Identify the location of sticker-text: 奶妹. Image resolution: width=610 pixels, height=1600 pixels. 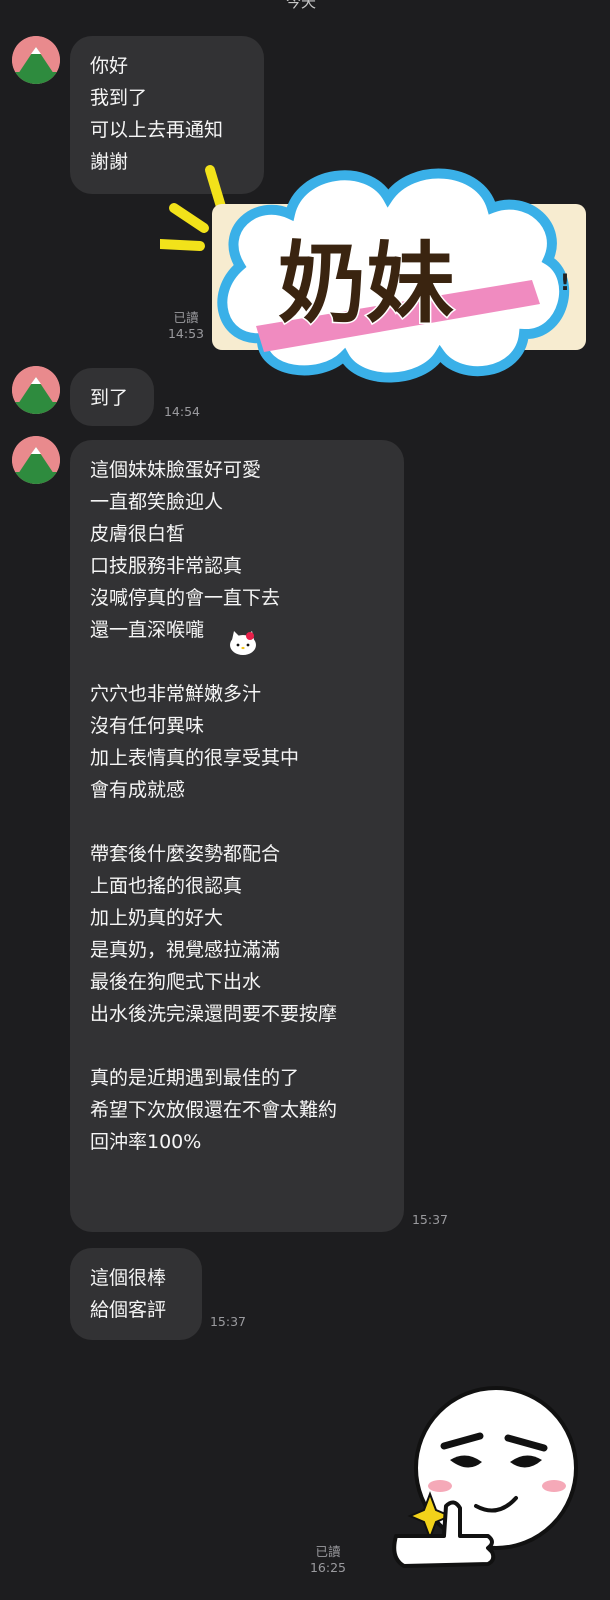
(366, 283).